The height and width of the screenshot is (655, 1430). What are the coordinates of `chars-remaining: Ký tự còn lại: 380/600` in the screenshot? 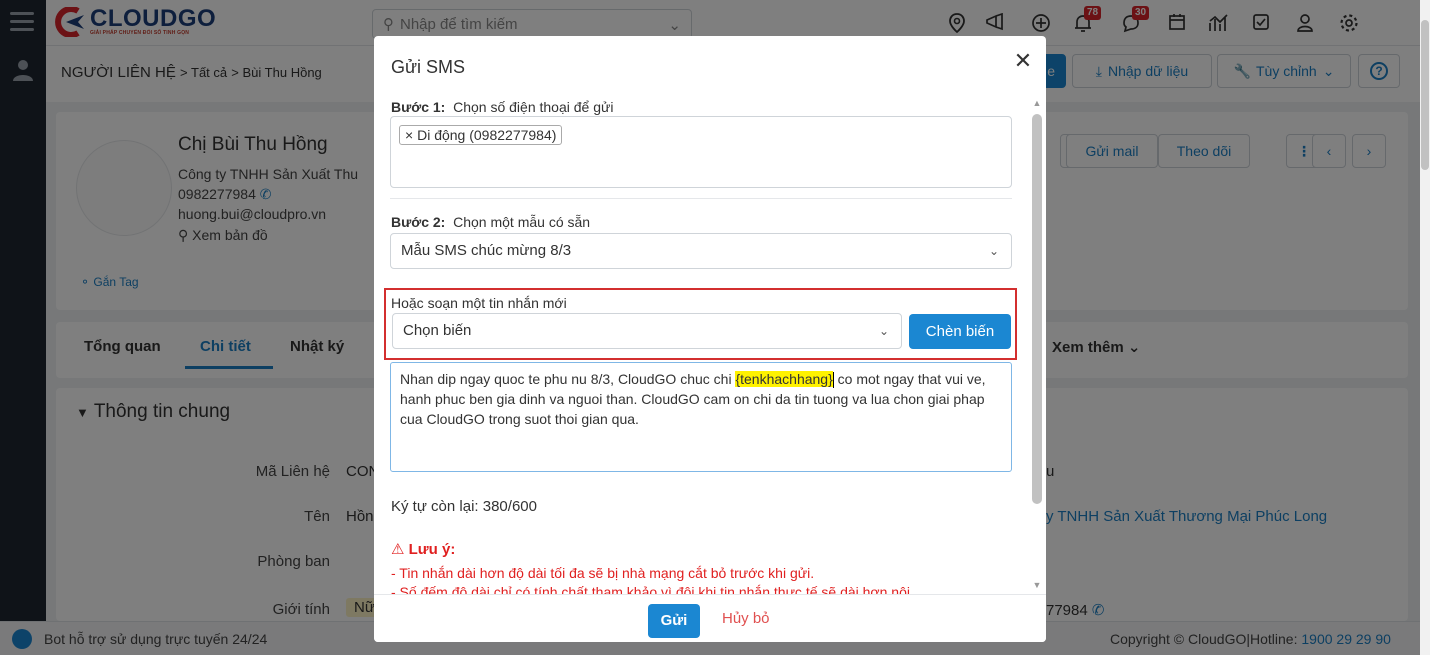 It's located at (464, 506).